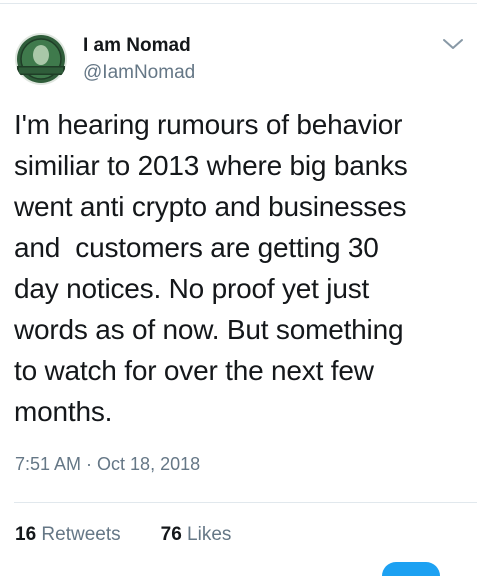  Describe the element at coordinates (149, 464) in the screenshot. I see `tweet-date: Oct 18, 2018` at that location.